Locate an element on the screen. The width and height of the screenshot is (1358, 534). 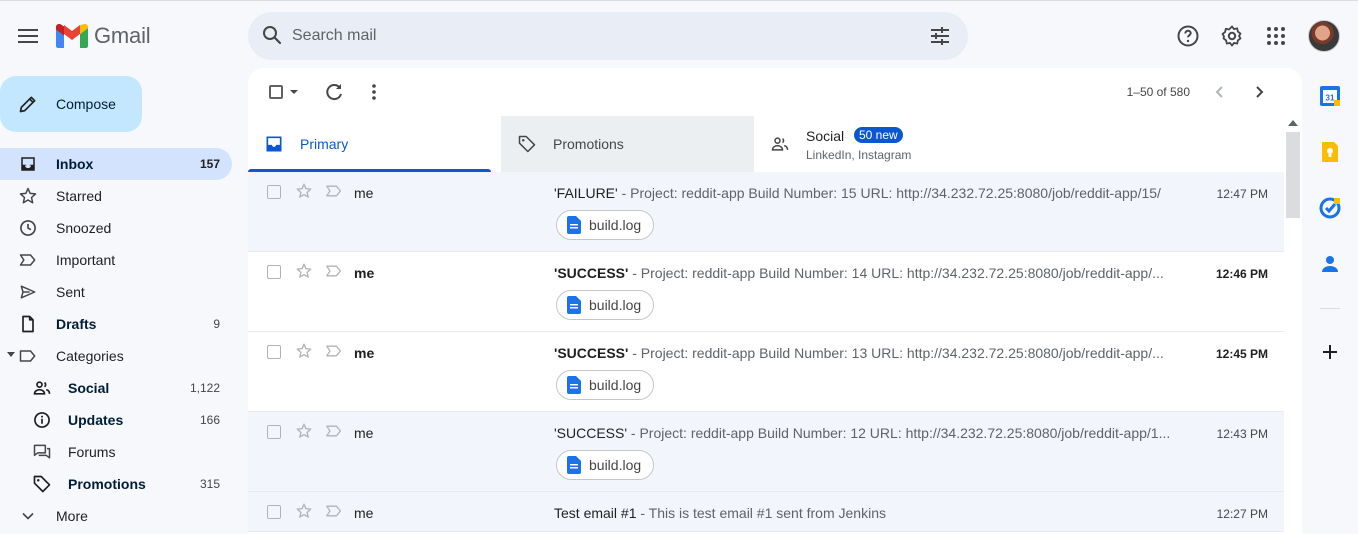
sidebar-item-social: Social 1,122 is located at coordinates (116, 388).